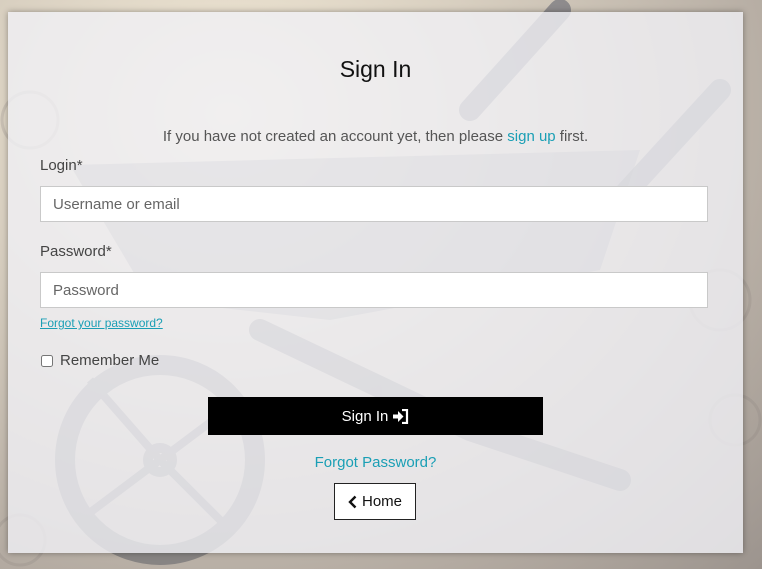  I want to click on login-label: Login*, so click(61, 165).